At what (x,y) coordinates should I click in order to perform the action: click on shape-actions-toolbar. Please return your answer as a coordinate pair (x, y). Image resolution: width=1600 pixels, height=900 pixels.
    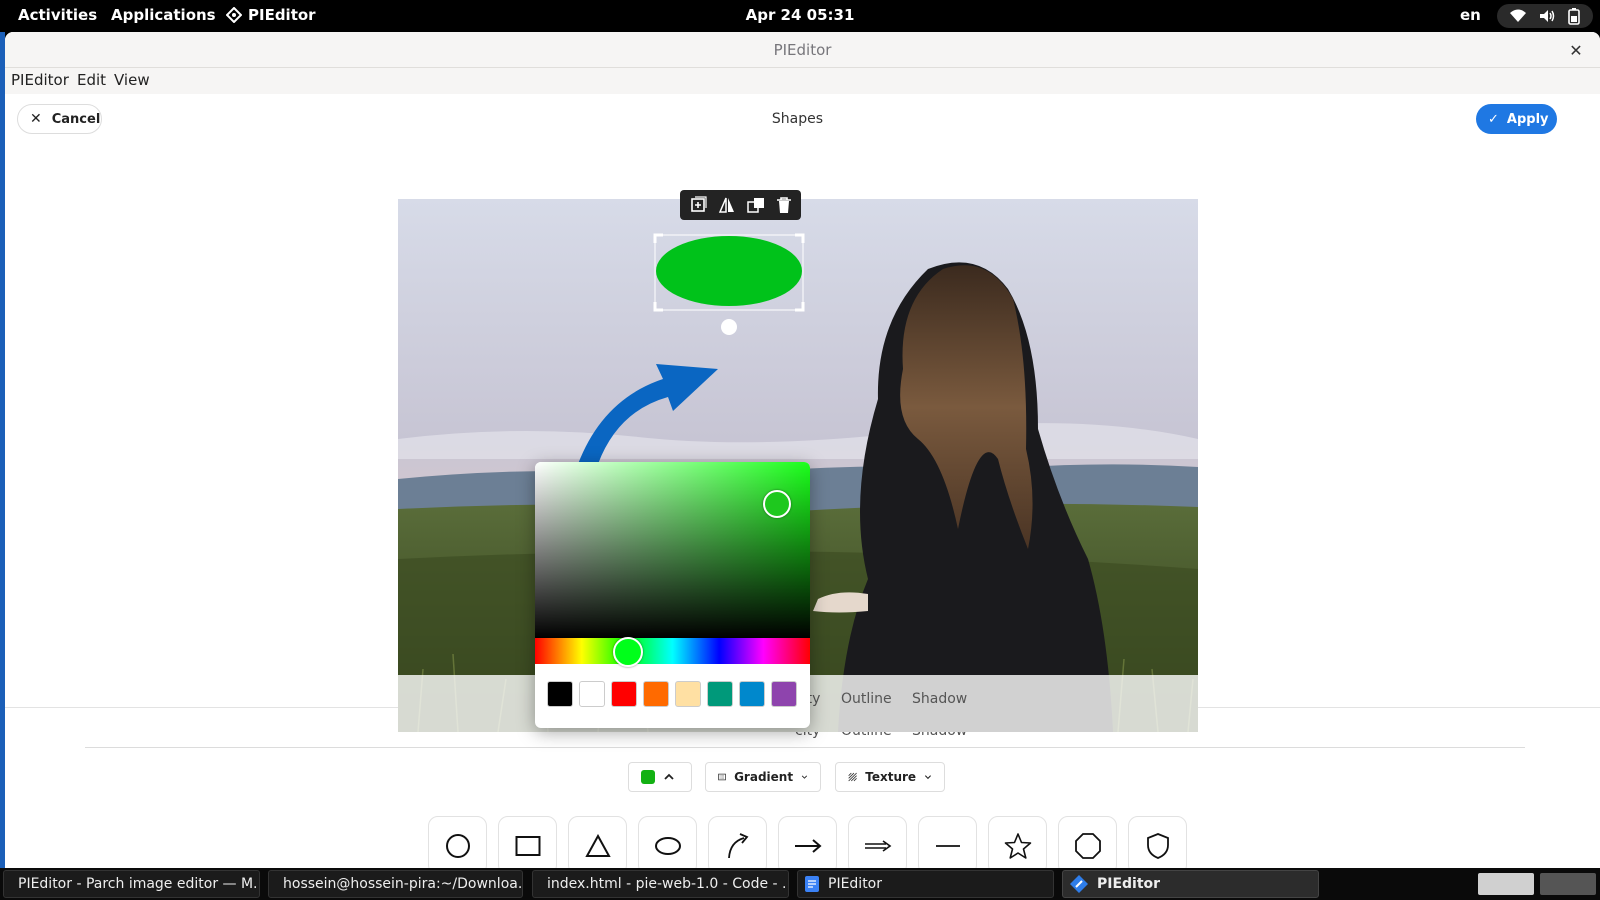
    Looking at the image, I should click on (740, 205).